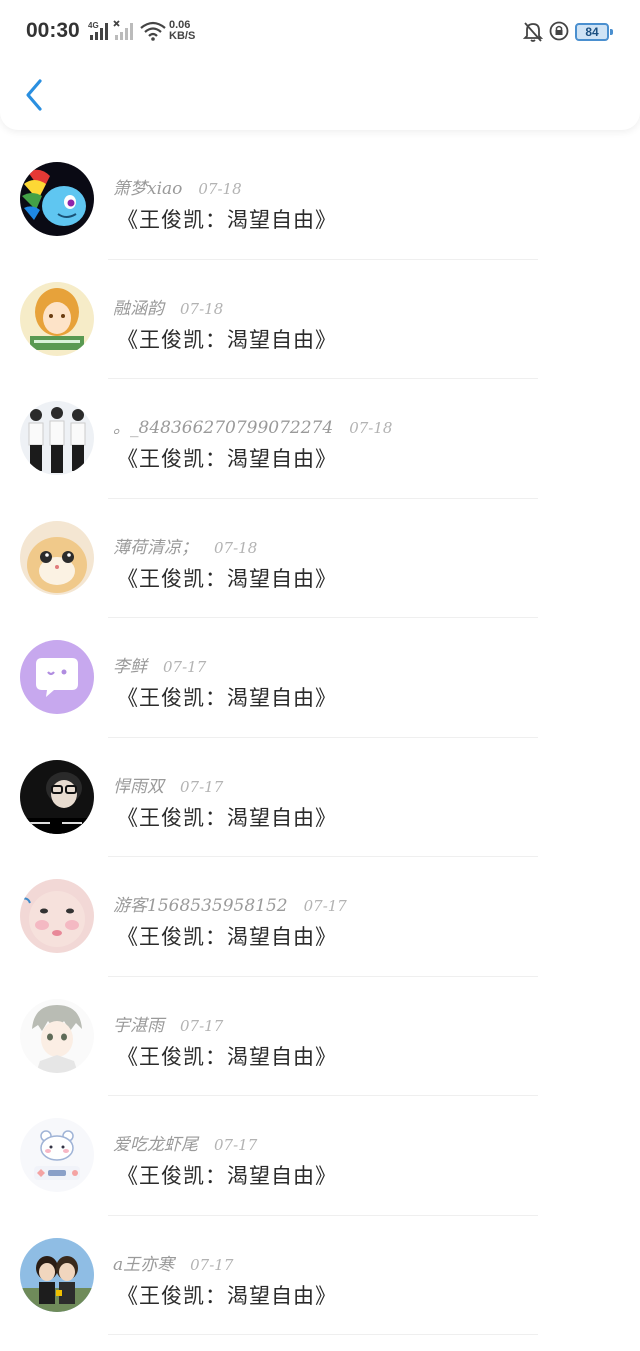  I want to click on avatar-cat-icon, so click(57, 557).